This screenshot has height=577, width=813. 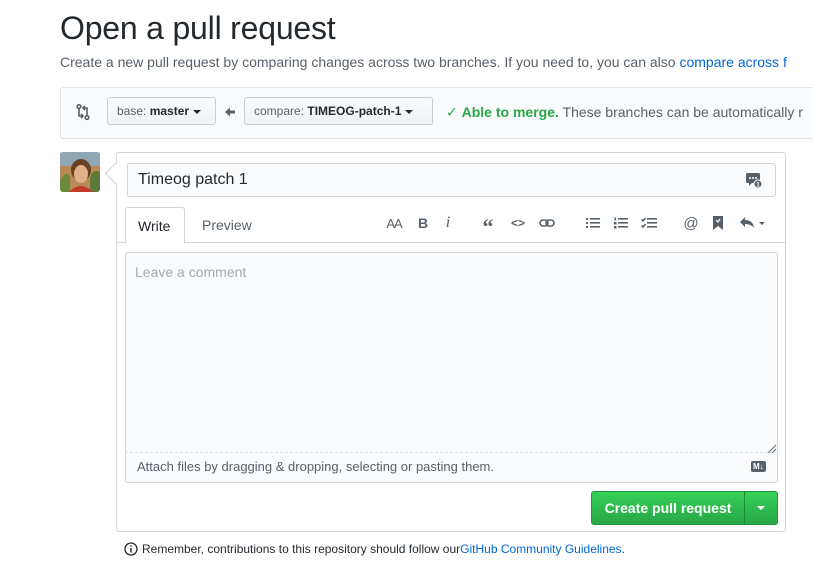 I want to click on community-guidelines-link: GitHub Community Guidelines, so click(x=540, y=549).